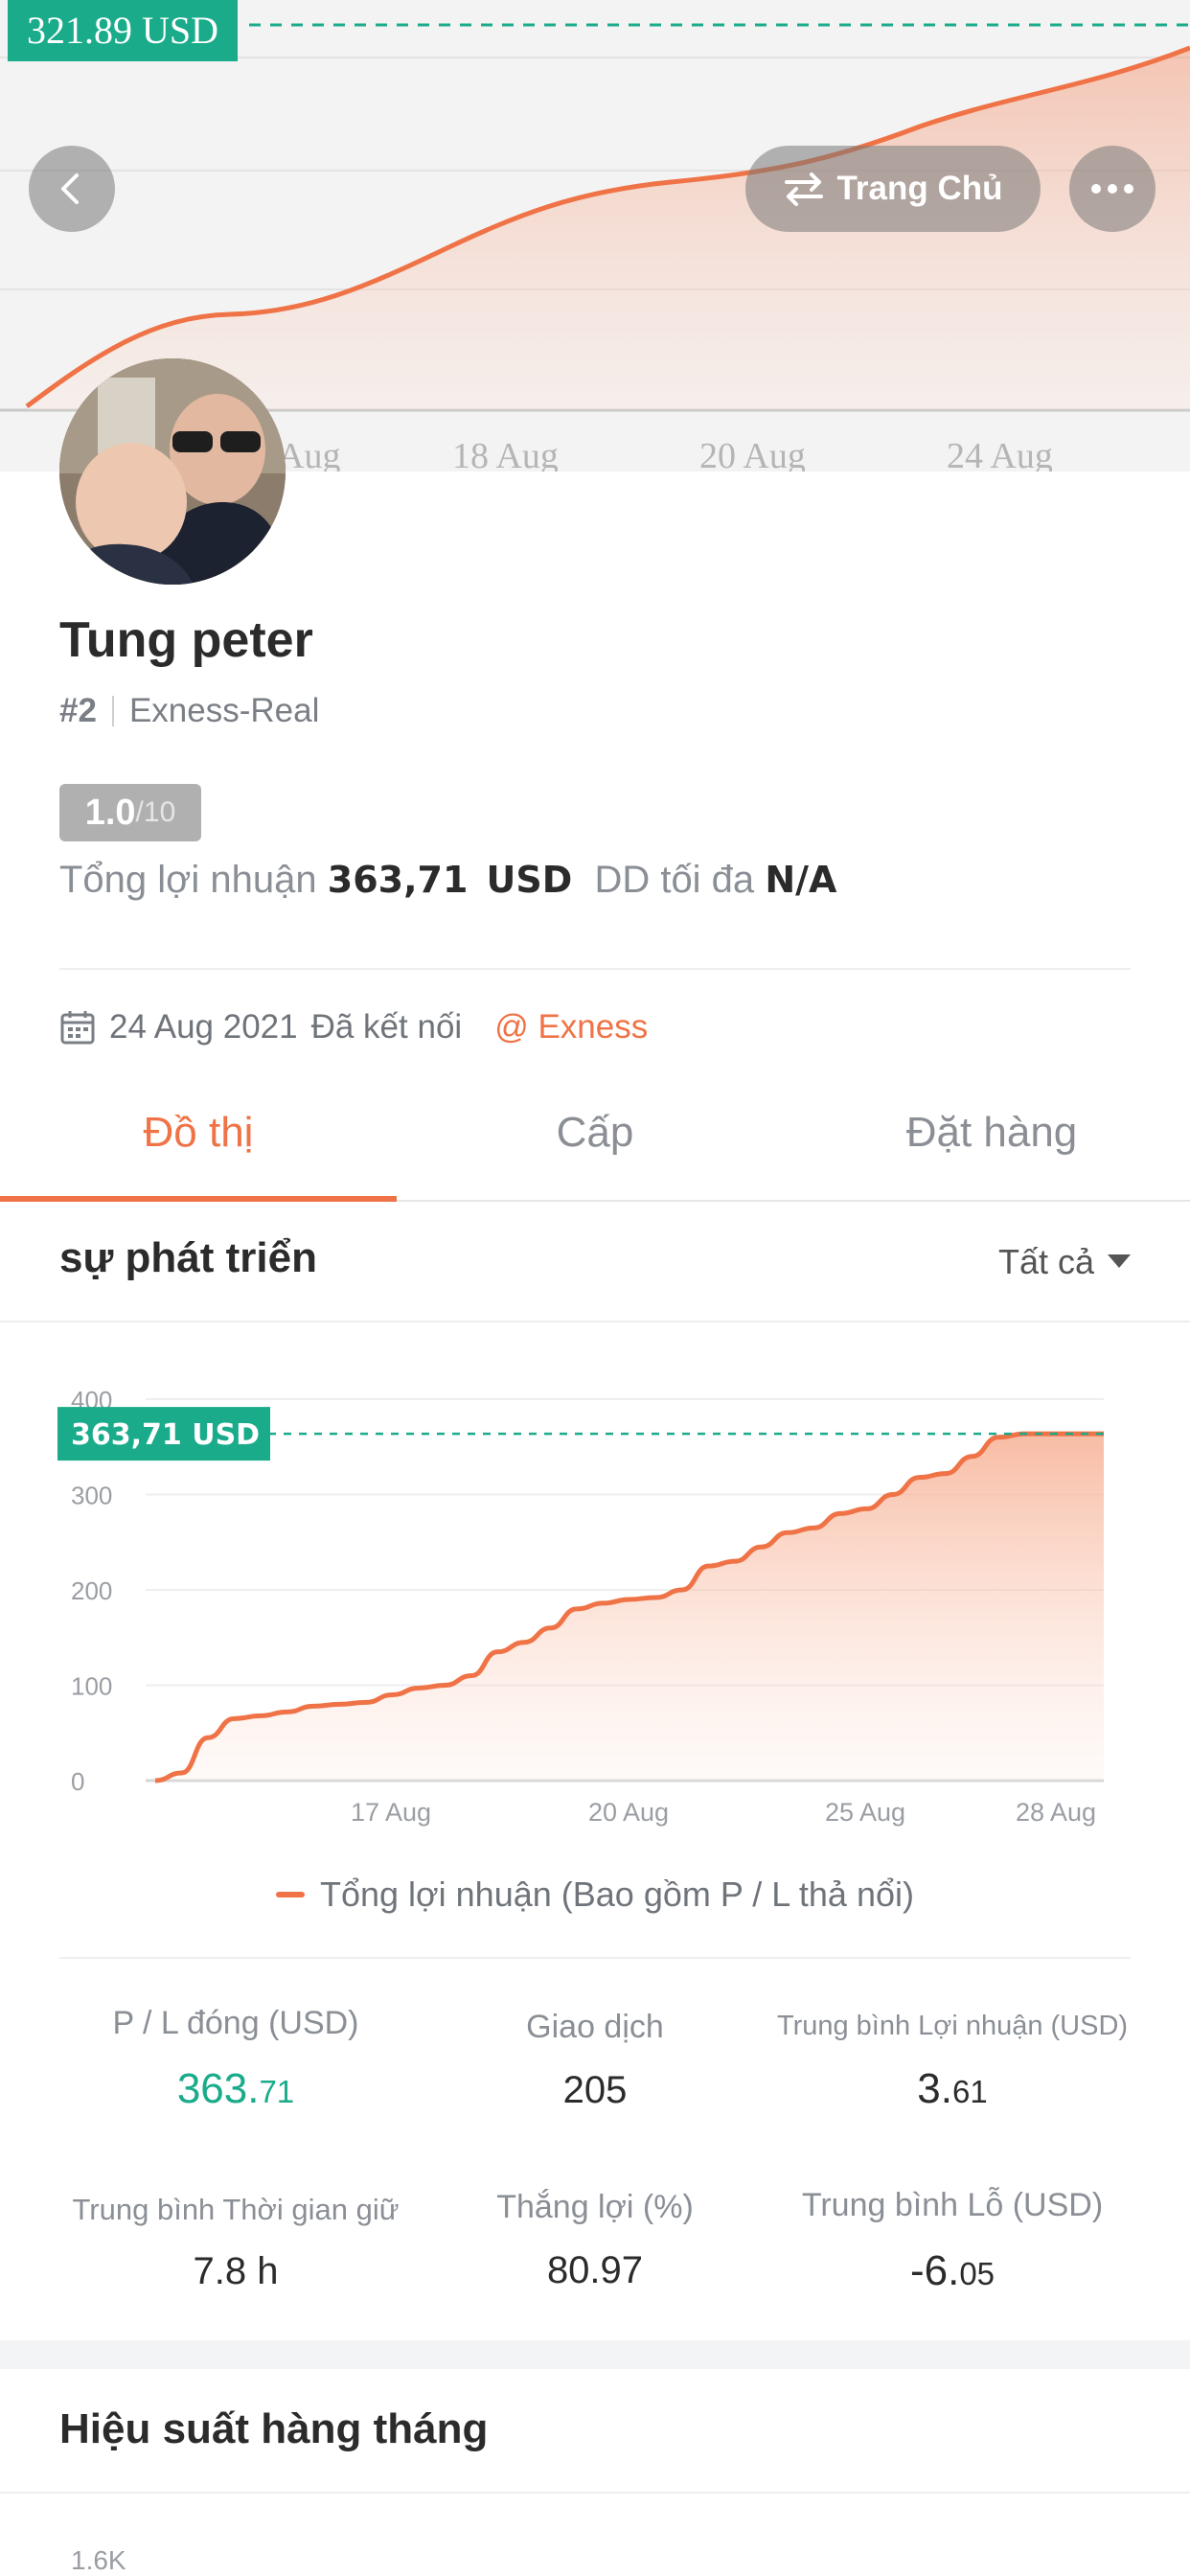  What do you see at coordinates (952, 2062) in the screenshot?
I see `stat-avg-profit: Trung bình Lợi nhuận (USD) 3.61` at bounding box center [952, 2062].